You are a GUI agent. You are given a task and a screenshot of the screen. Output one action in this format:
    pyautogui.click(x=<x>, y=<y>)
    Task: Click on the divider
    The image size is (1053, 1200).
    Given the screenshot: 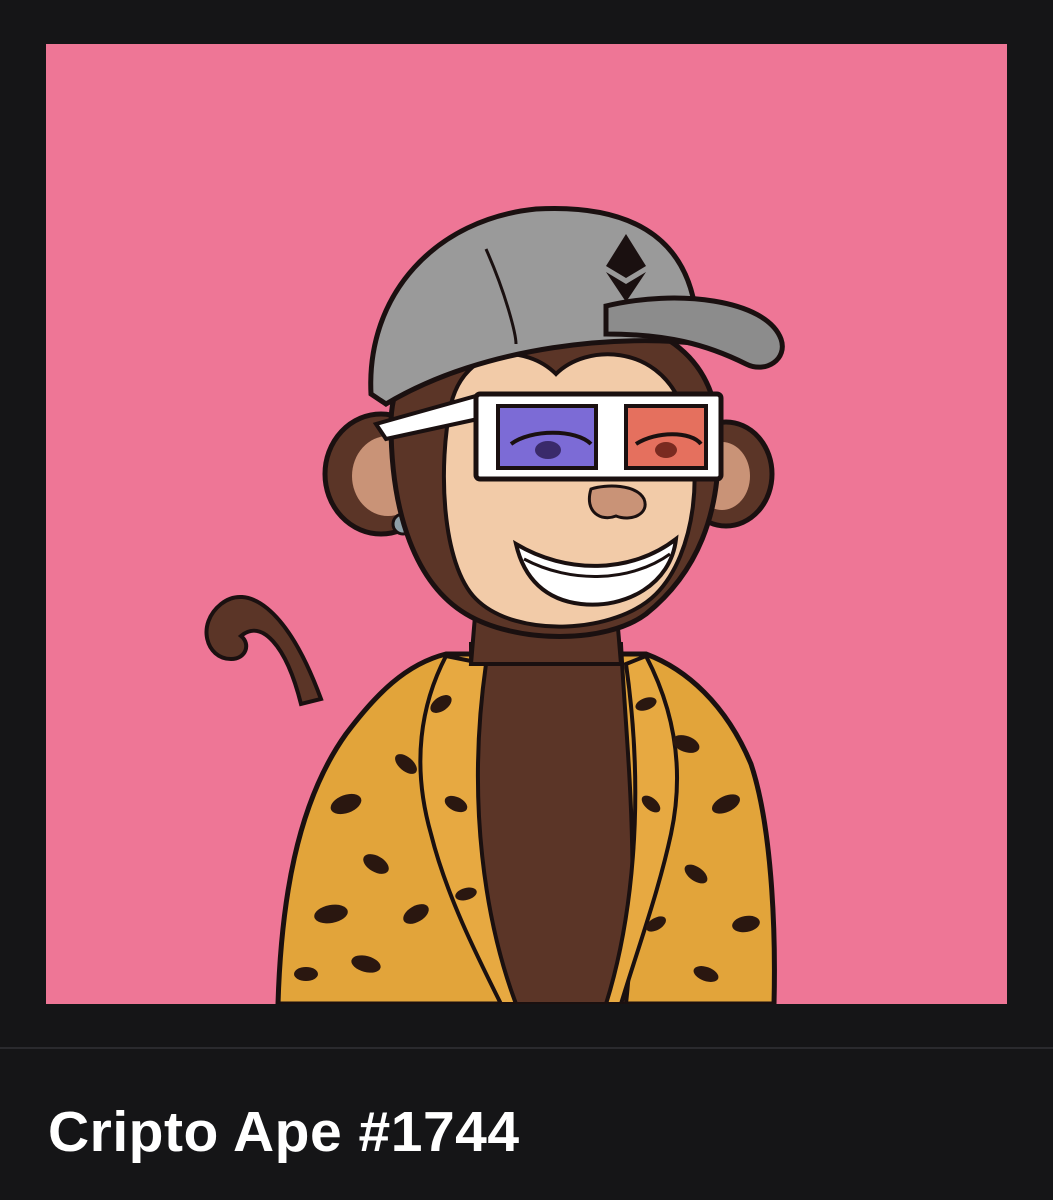 What is the action you would take?
    pyautogui.click(x=526, y=1048)
    